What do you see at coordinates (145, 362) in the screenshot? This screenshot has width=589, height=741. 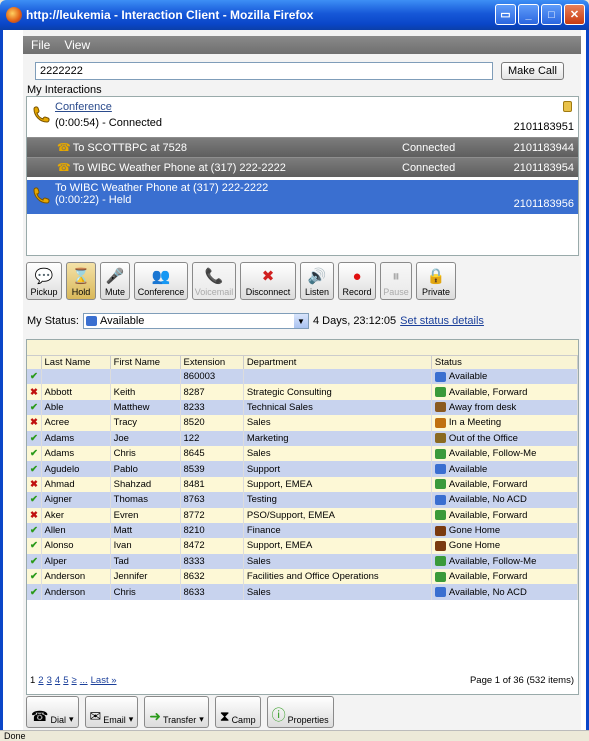 I see `column-header: First Name` at bounding box center [145, 362].